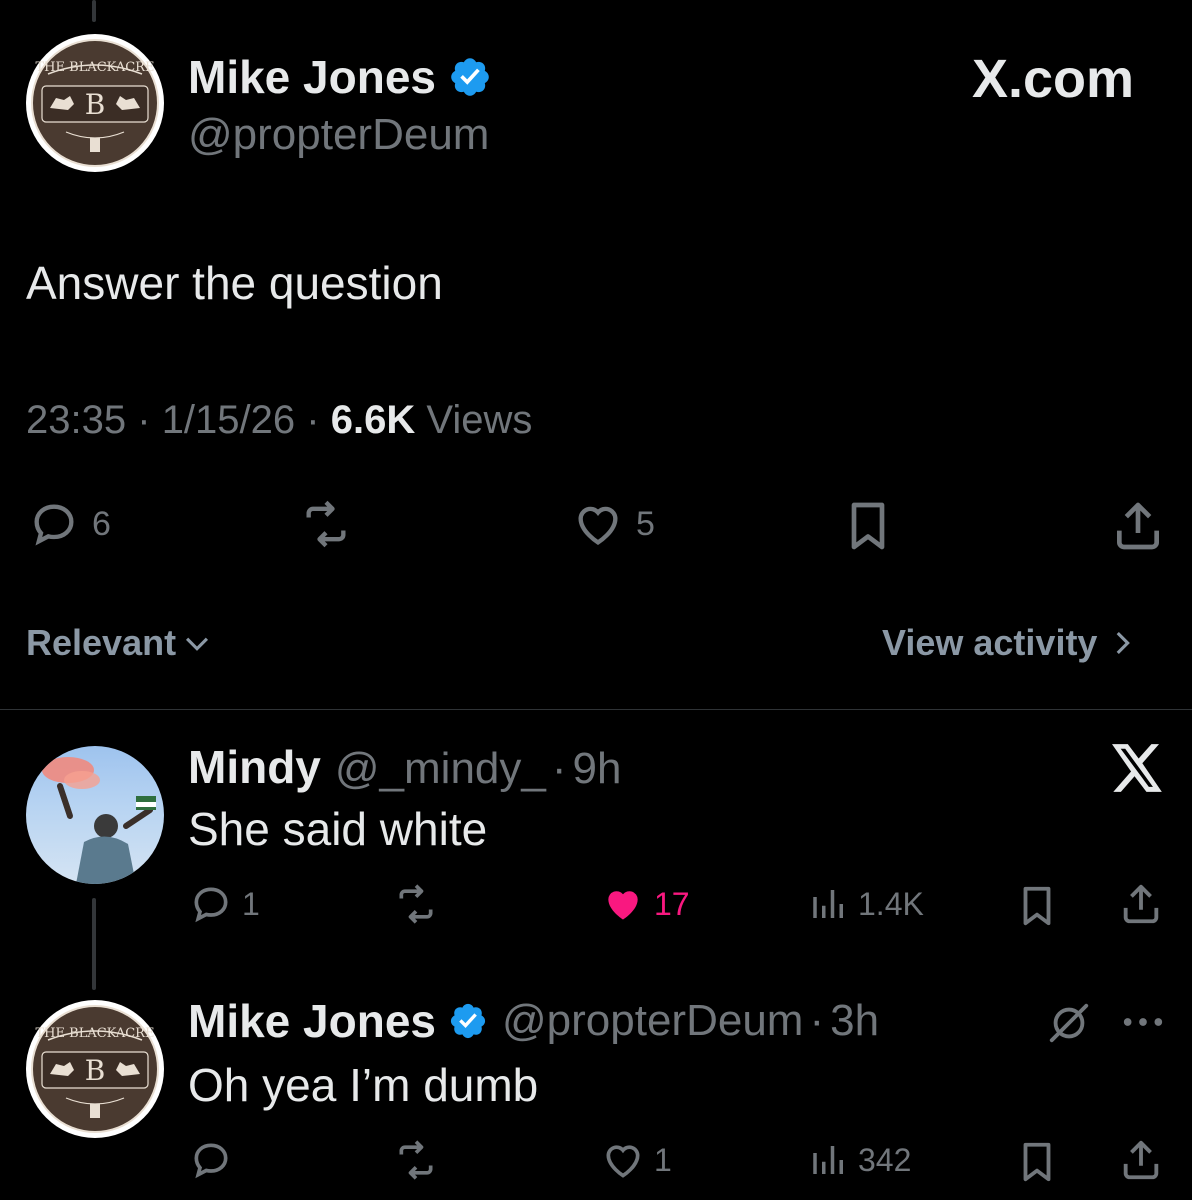 Image resolution: width=1192 pixels, height=1200 pixels. I want to click on reply-reply-button: 1, so click(224, 904).